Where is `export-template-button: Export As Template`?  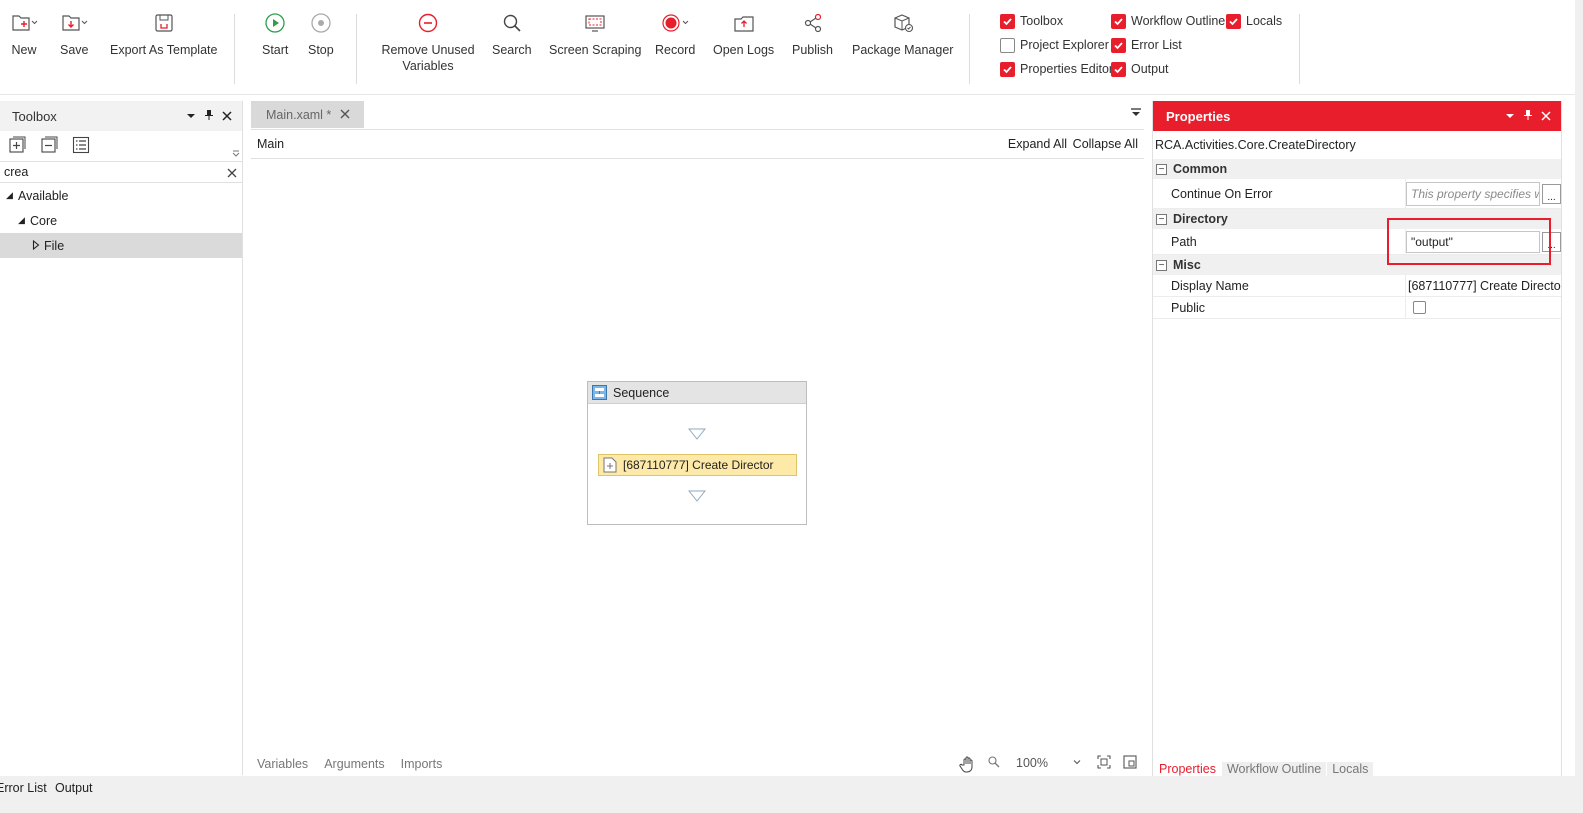
export-template-button: Export As Template is located at coordinates (163, 33).